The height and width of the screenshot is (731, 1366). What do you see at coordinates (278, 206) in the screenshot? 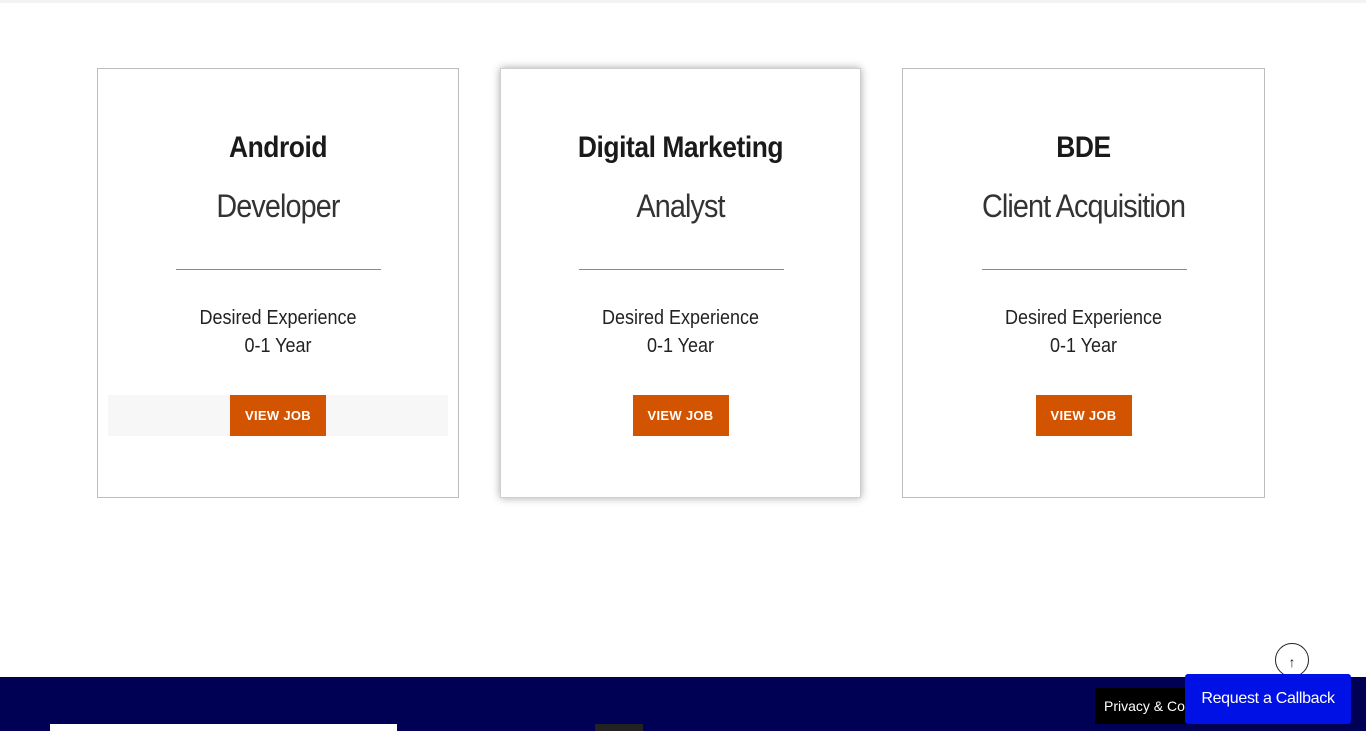
I see `job-subtitle: Developer` at bounding box center [278, 206].